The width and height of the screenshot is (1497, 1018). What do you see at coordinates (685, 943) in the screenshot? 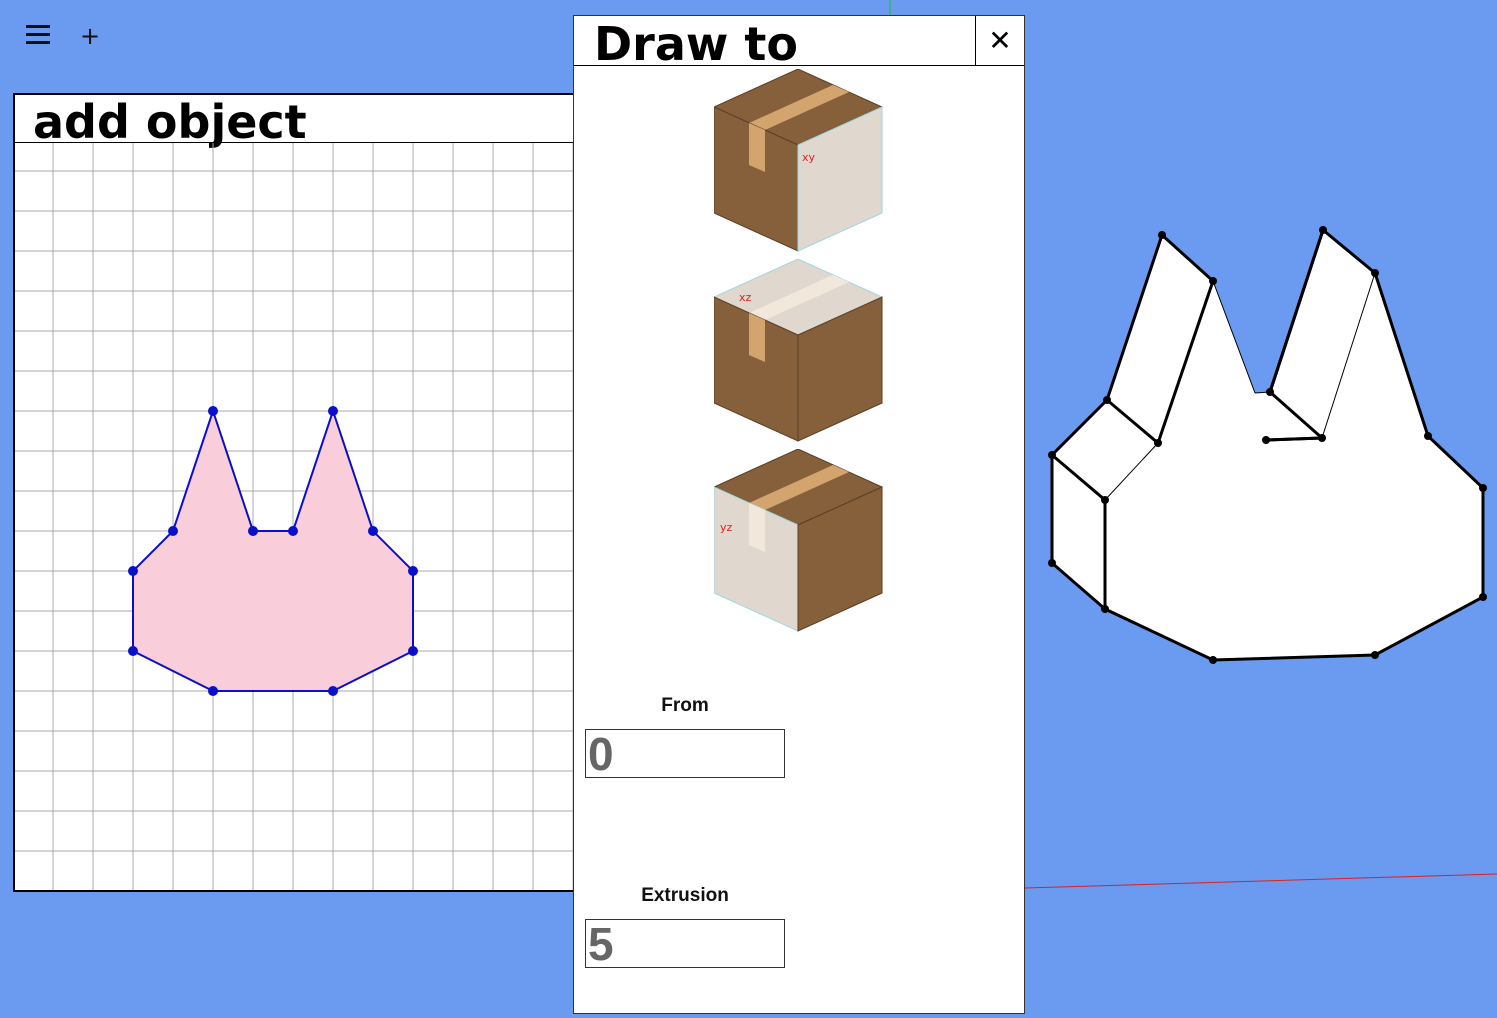
I see `extrusion-input` at bounding box center [685, 943].